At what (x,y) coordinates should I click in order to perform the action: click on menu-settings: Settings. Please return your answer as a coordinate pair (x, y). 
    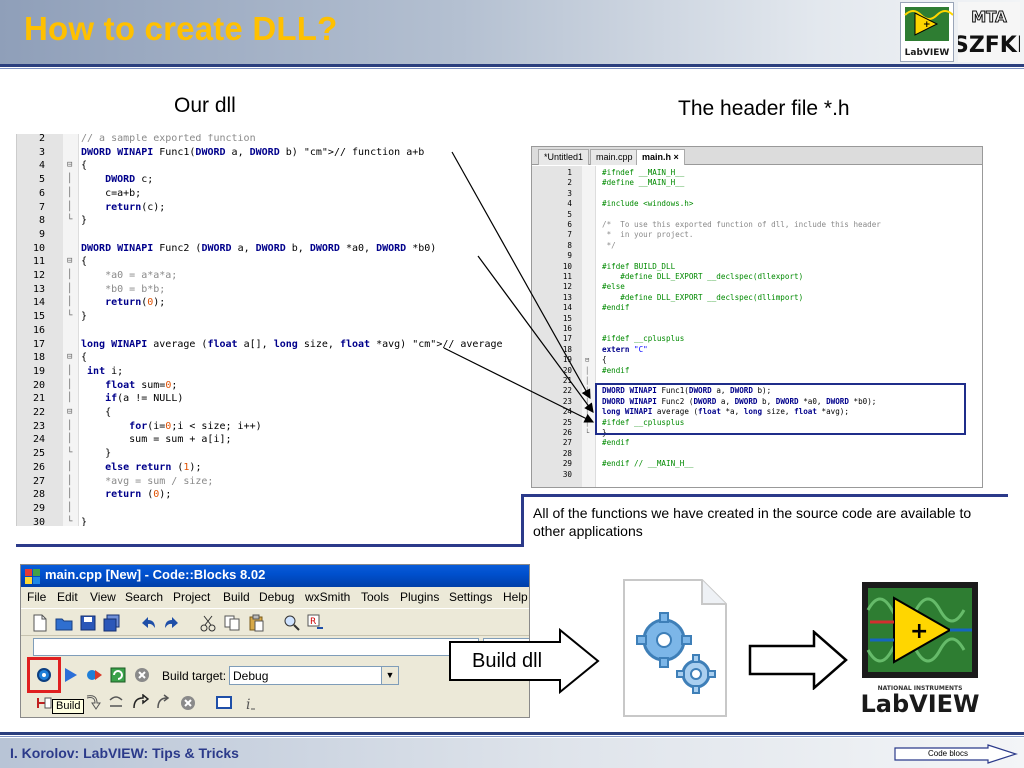
    Looking at the image, I should click on (470, 597).